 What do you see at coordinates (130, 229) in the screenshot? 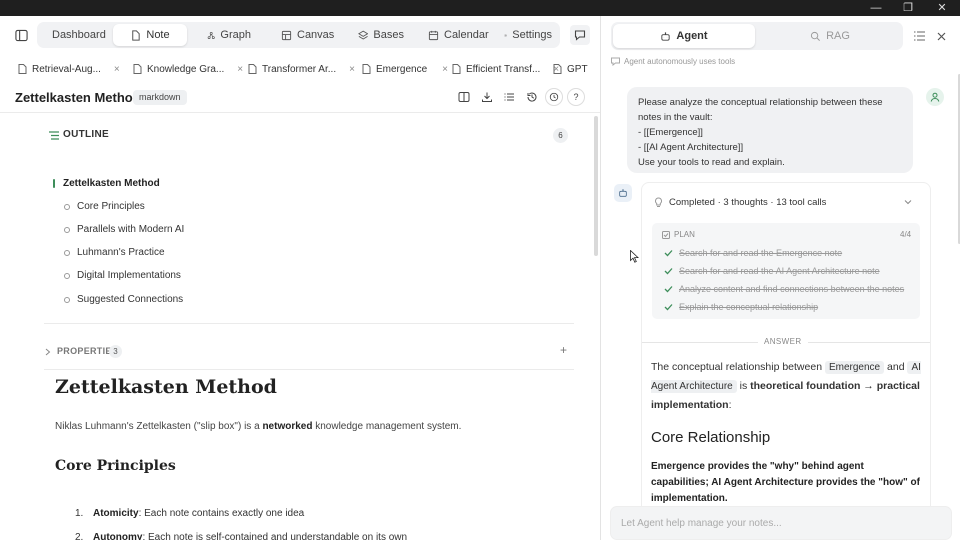
I see `outline-item: Parallels with Modern AI` at bounding box center [130, 229].